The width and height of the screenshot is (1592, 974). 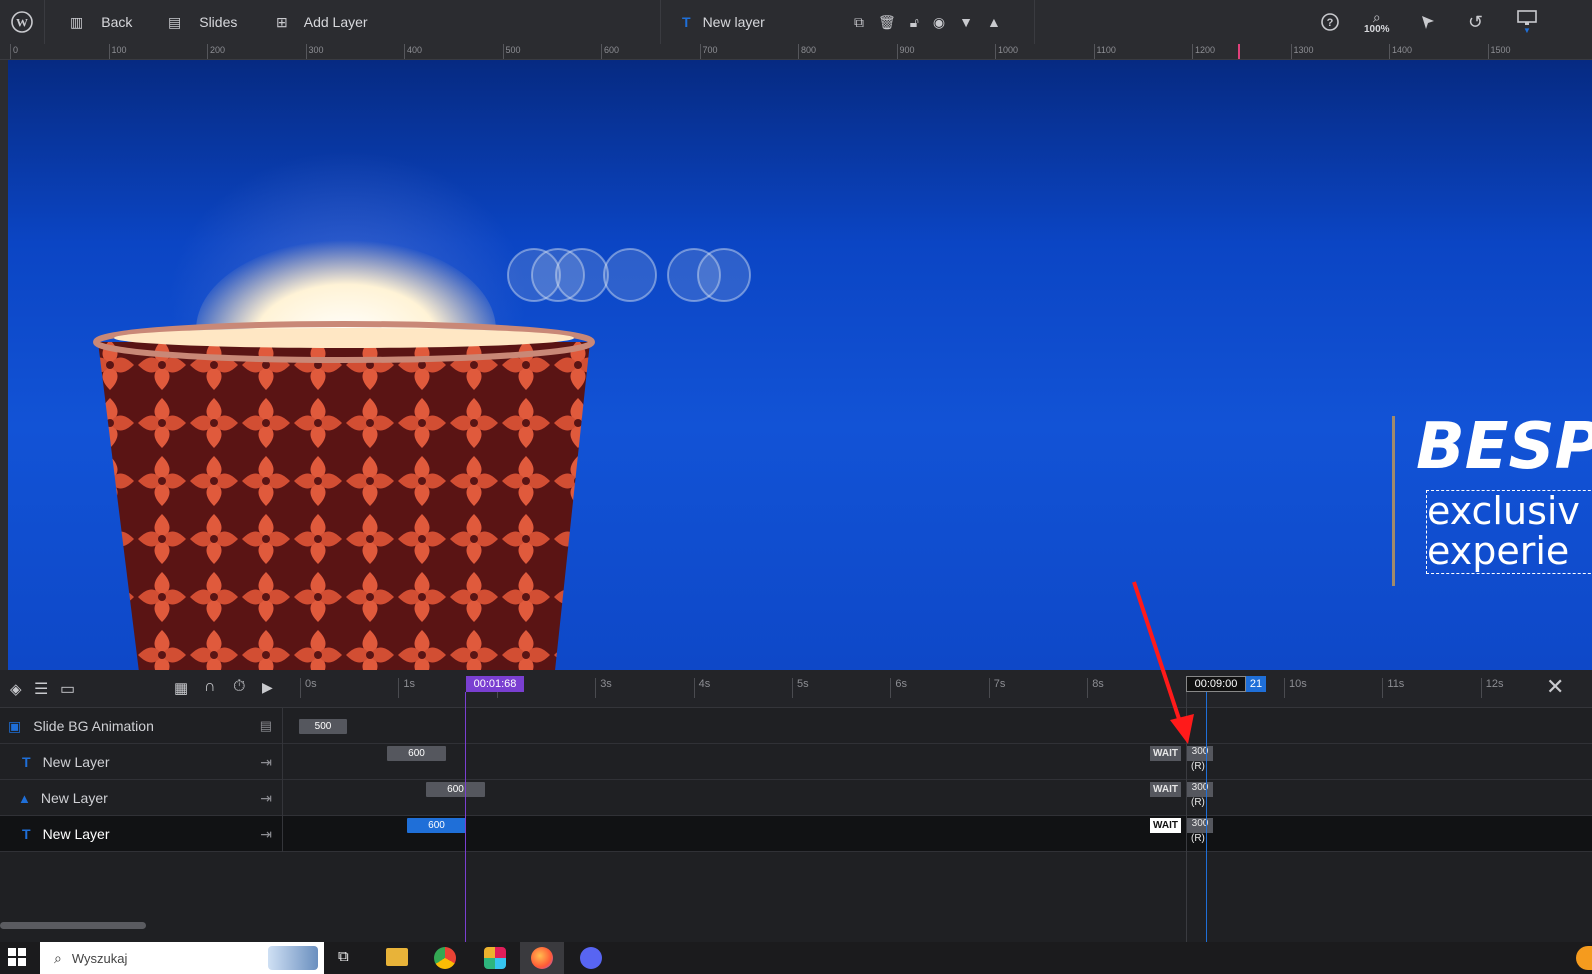 What do you see at coordinates (1527, 22) in the screenshot?
I see `desktop-view-icon: ▼` at bounding box center [1527, 22].